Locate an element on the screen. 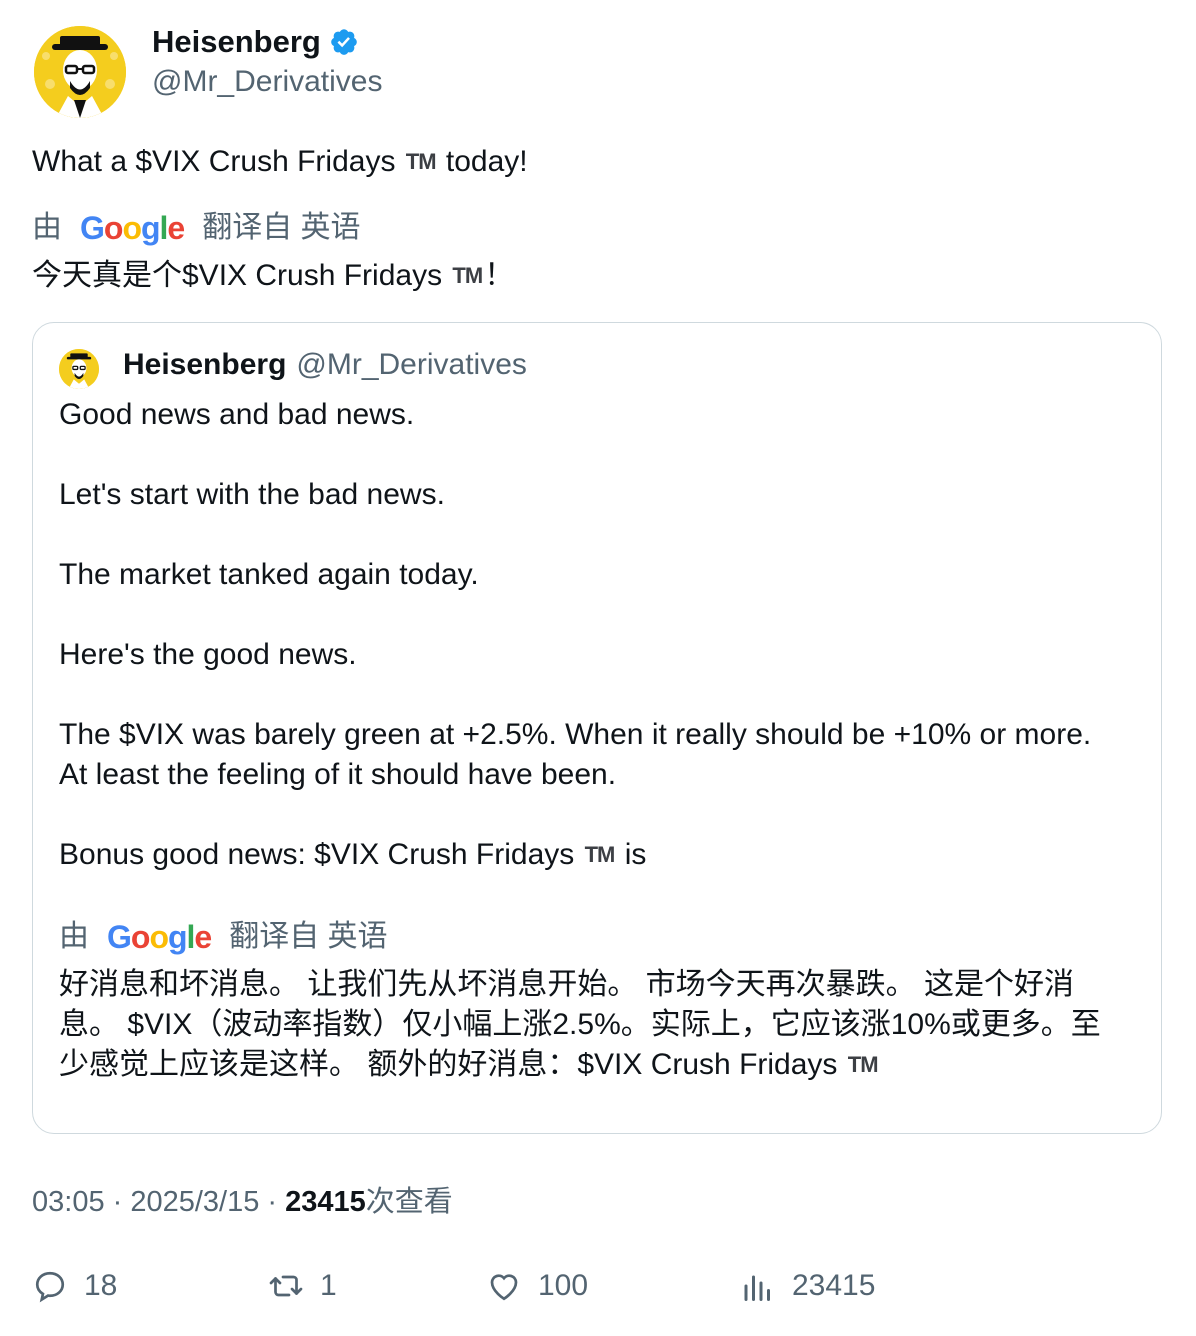 The image size is (1196, 1336). tweet-translation: 今天真是个$VIX Crush Fridays TM！ is located at coordinates (273, 276).